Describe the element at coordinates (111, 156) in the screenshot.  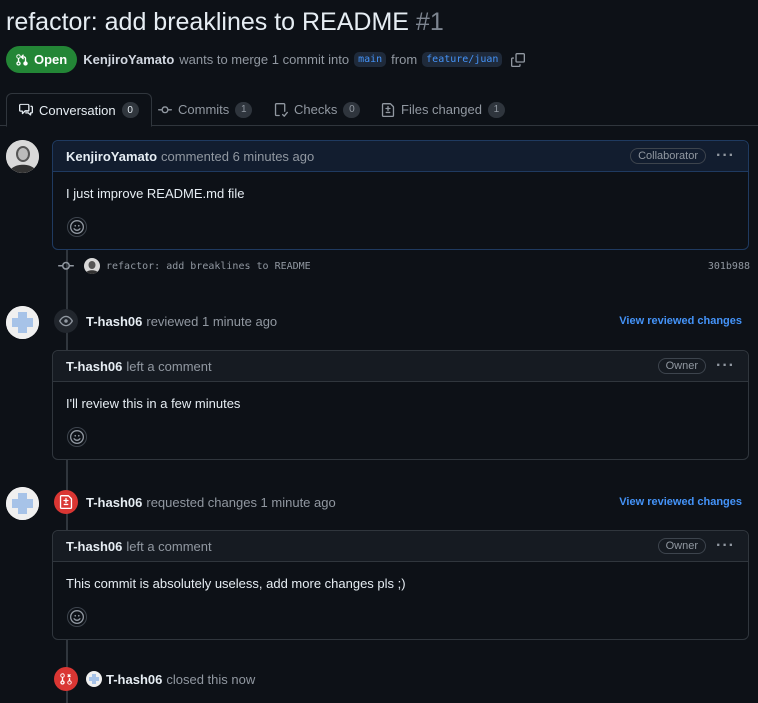
I see `comment-author: KenjiroYamato` at that location.